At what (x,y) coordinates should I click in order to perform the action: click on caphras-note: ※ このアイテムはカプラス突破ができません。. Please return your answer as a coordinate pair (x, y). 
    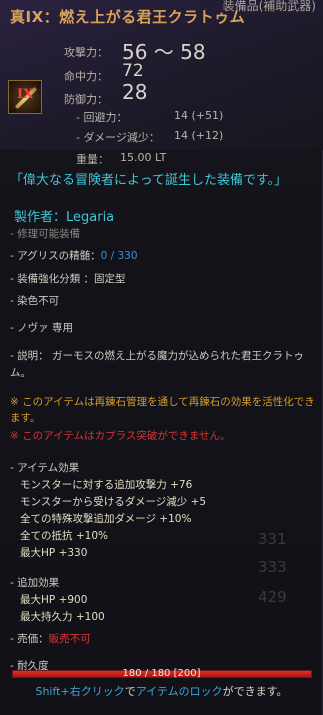
    Looking at the image, I should click on (120, 436).